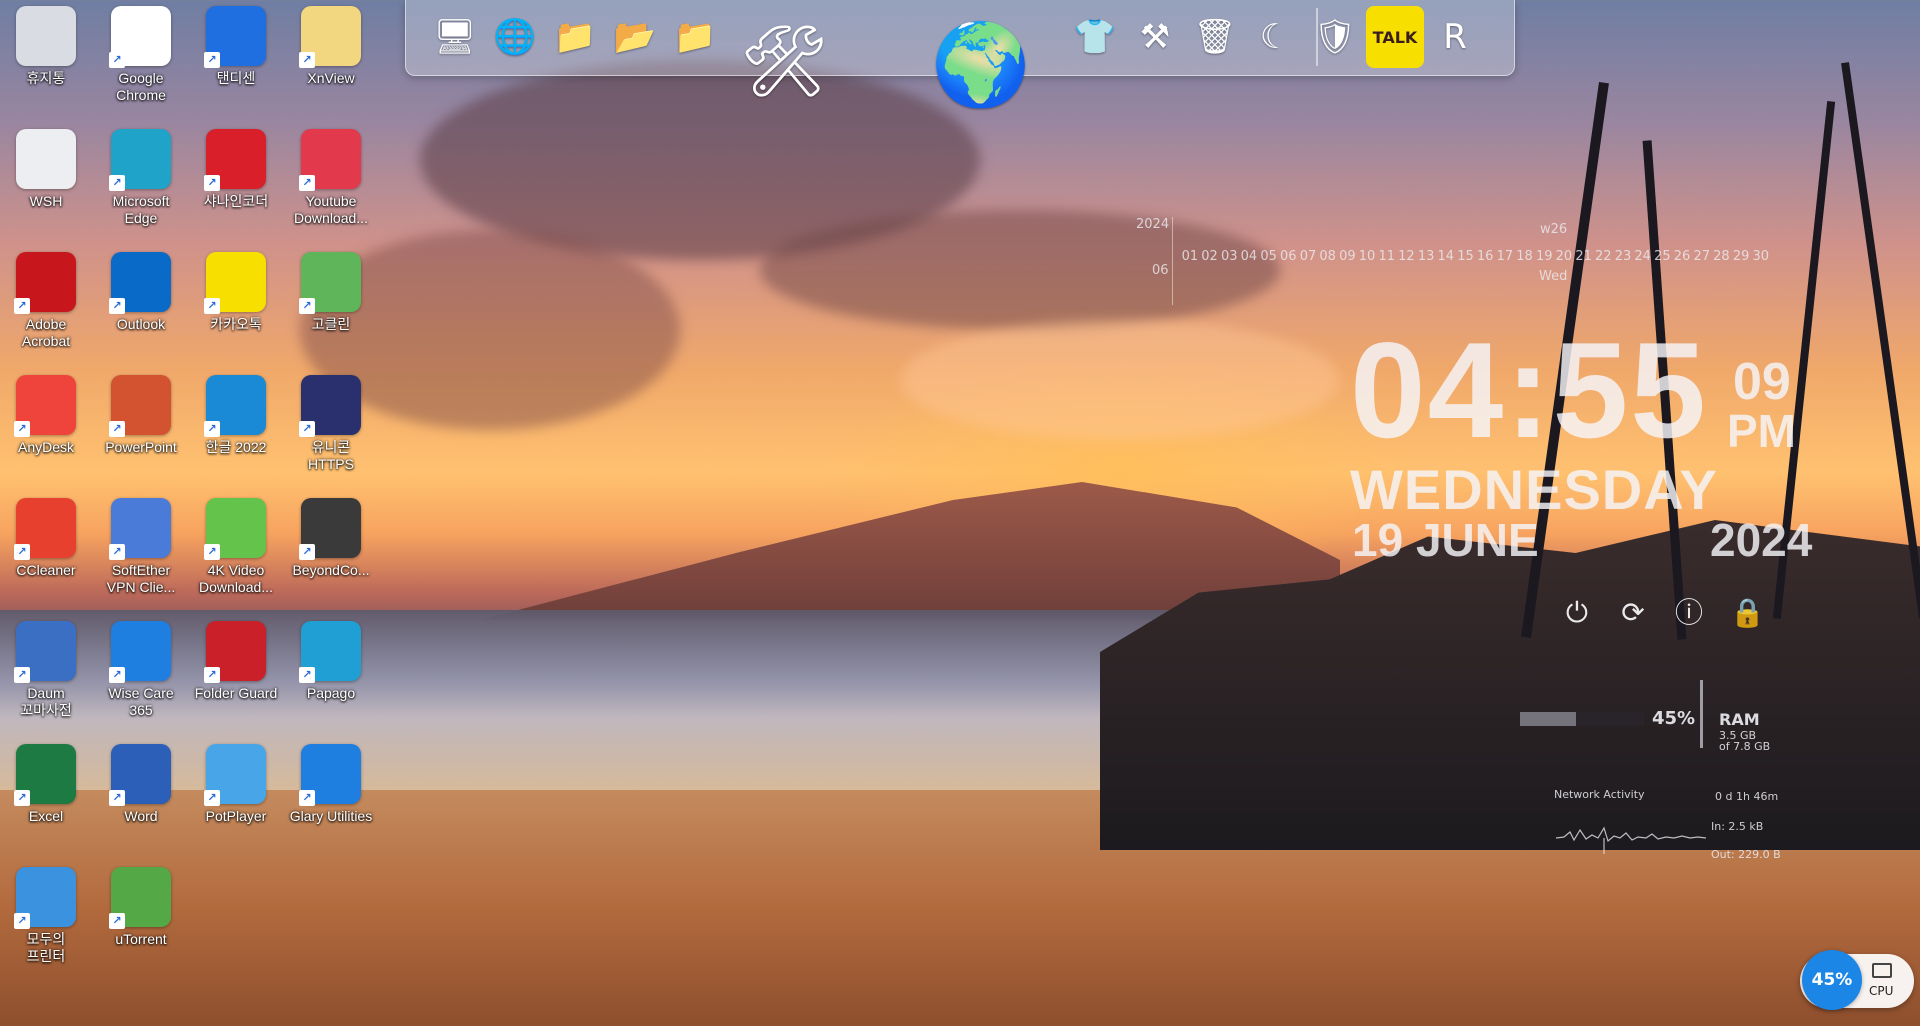  I want to click on desktop-icon: ↗ AnyDesk, so click(46, 435).